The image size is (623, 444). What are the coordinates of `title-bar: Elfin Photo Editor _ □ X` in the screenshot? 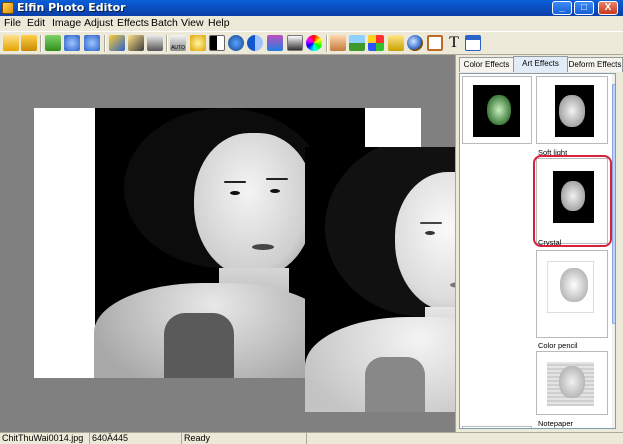 It's located at (311, 8).